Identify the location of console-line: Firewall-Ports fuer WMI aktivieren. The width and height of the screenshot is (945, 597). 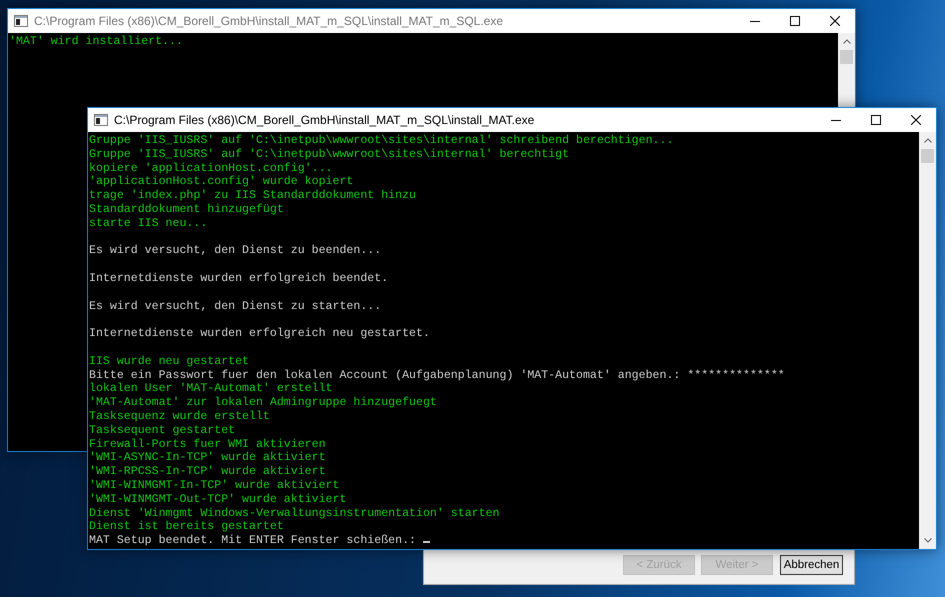
(207, 445).